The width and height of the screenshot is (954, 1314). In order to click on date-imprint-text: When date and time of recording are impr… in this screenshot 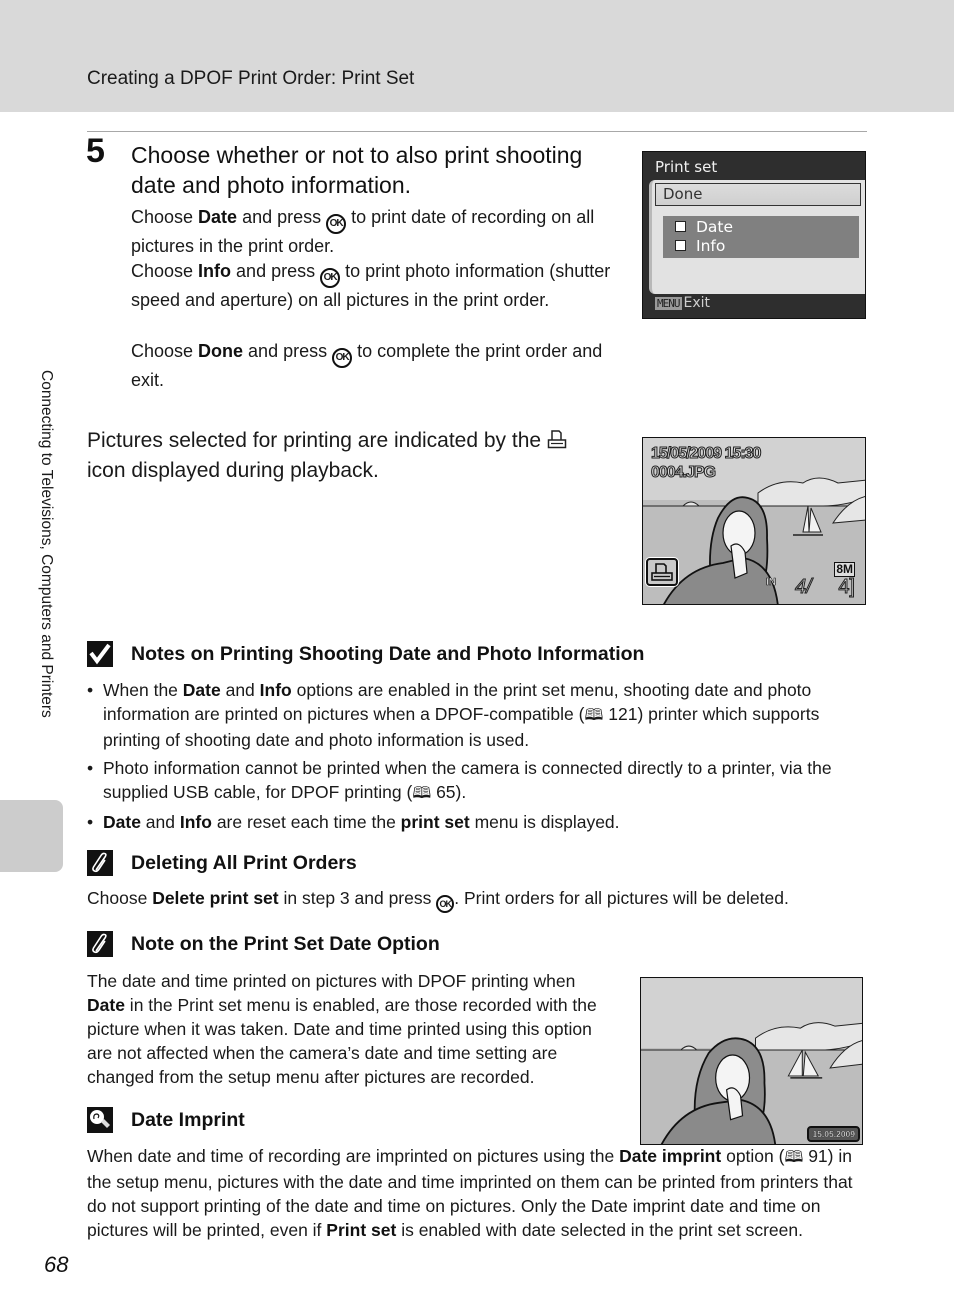, I will do `click(470, 1193)`.